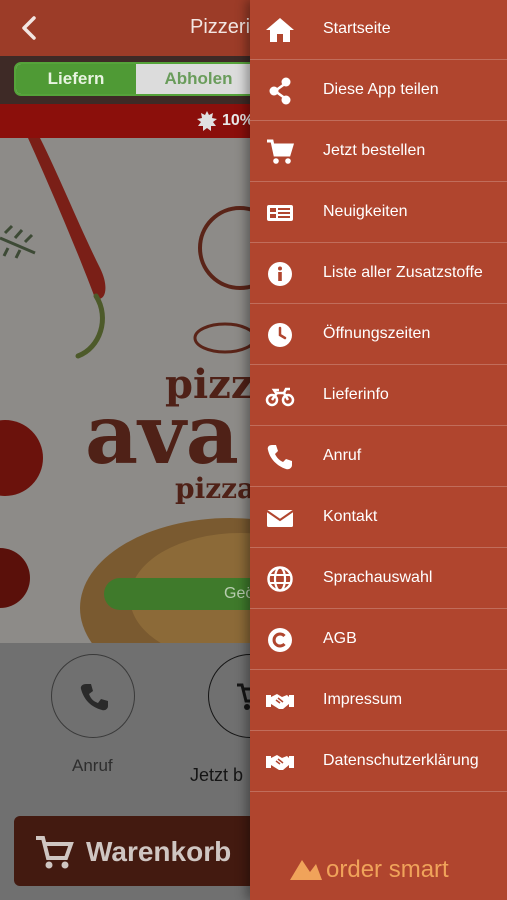 The width and height of the screenshot is (507, 900). Describe the element at coordinates (280, 518) in the screenshot. I see `envelope-icon` at that location.